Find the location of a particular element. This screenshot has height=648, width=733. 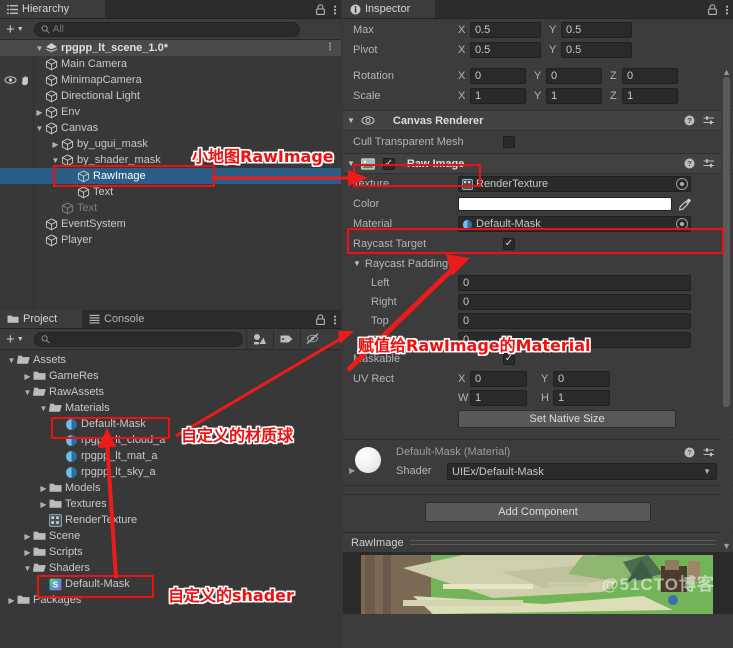

rotation-z-input: 0 is located at coordinates (650, 76).